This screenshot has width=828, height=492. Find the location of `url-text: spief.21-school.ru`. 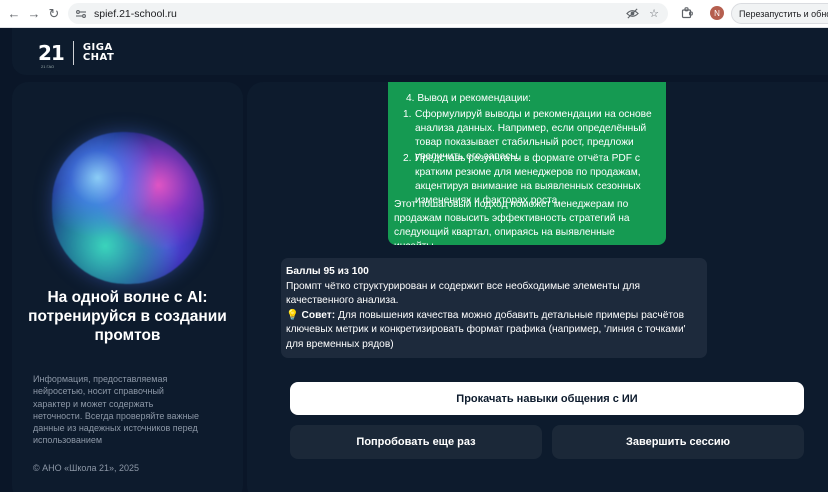

url-text: spief.21-school.ru is located at coordinates (135, 13).